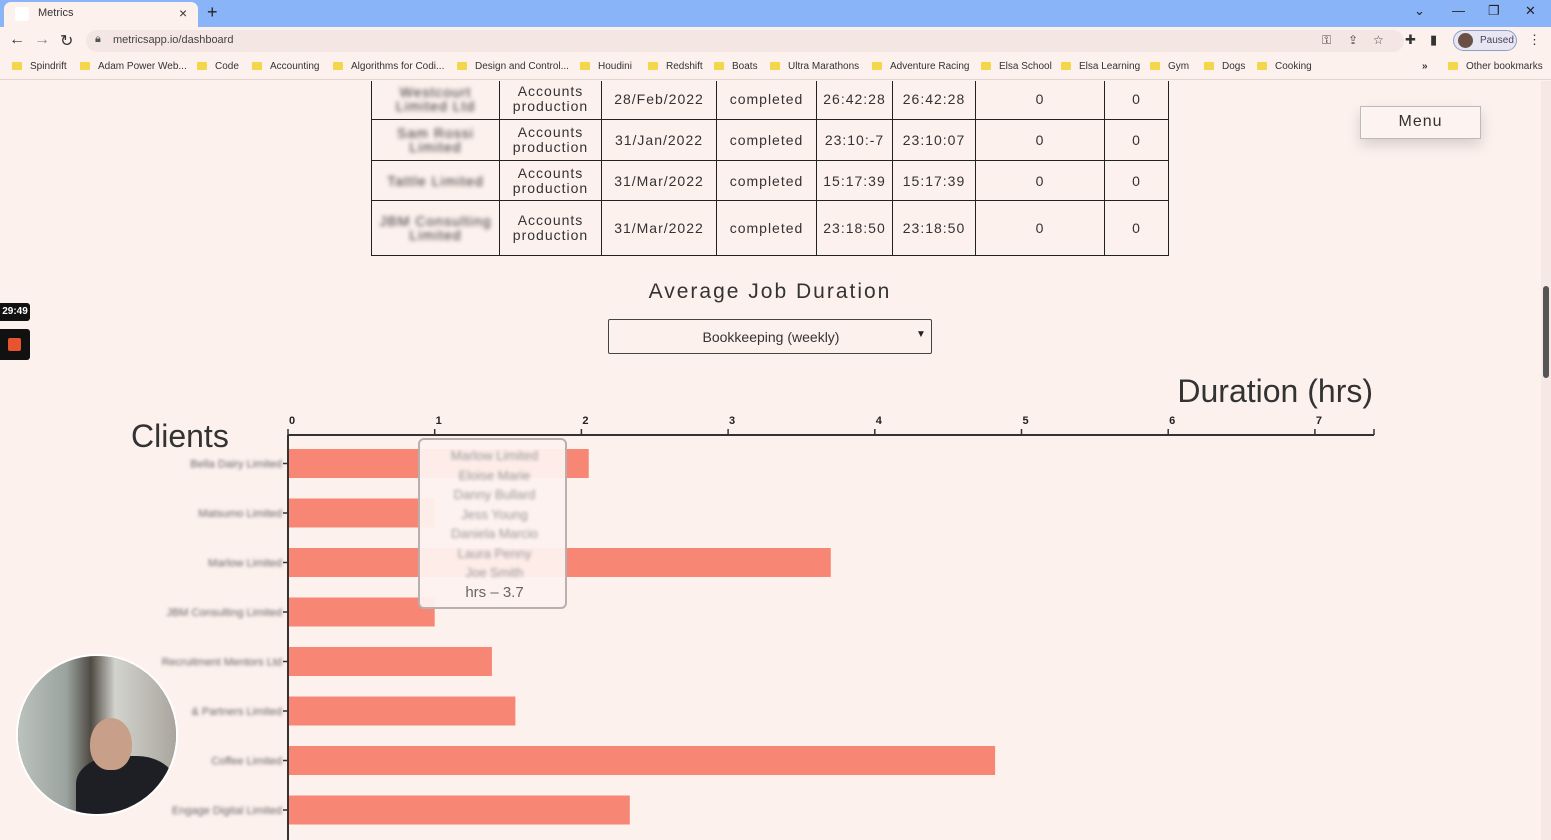  Describe the element at coordinates (1284, 66) in the screenshot. I see `bookmark-item: Cooking` at that location.